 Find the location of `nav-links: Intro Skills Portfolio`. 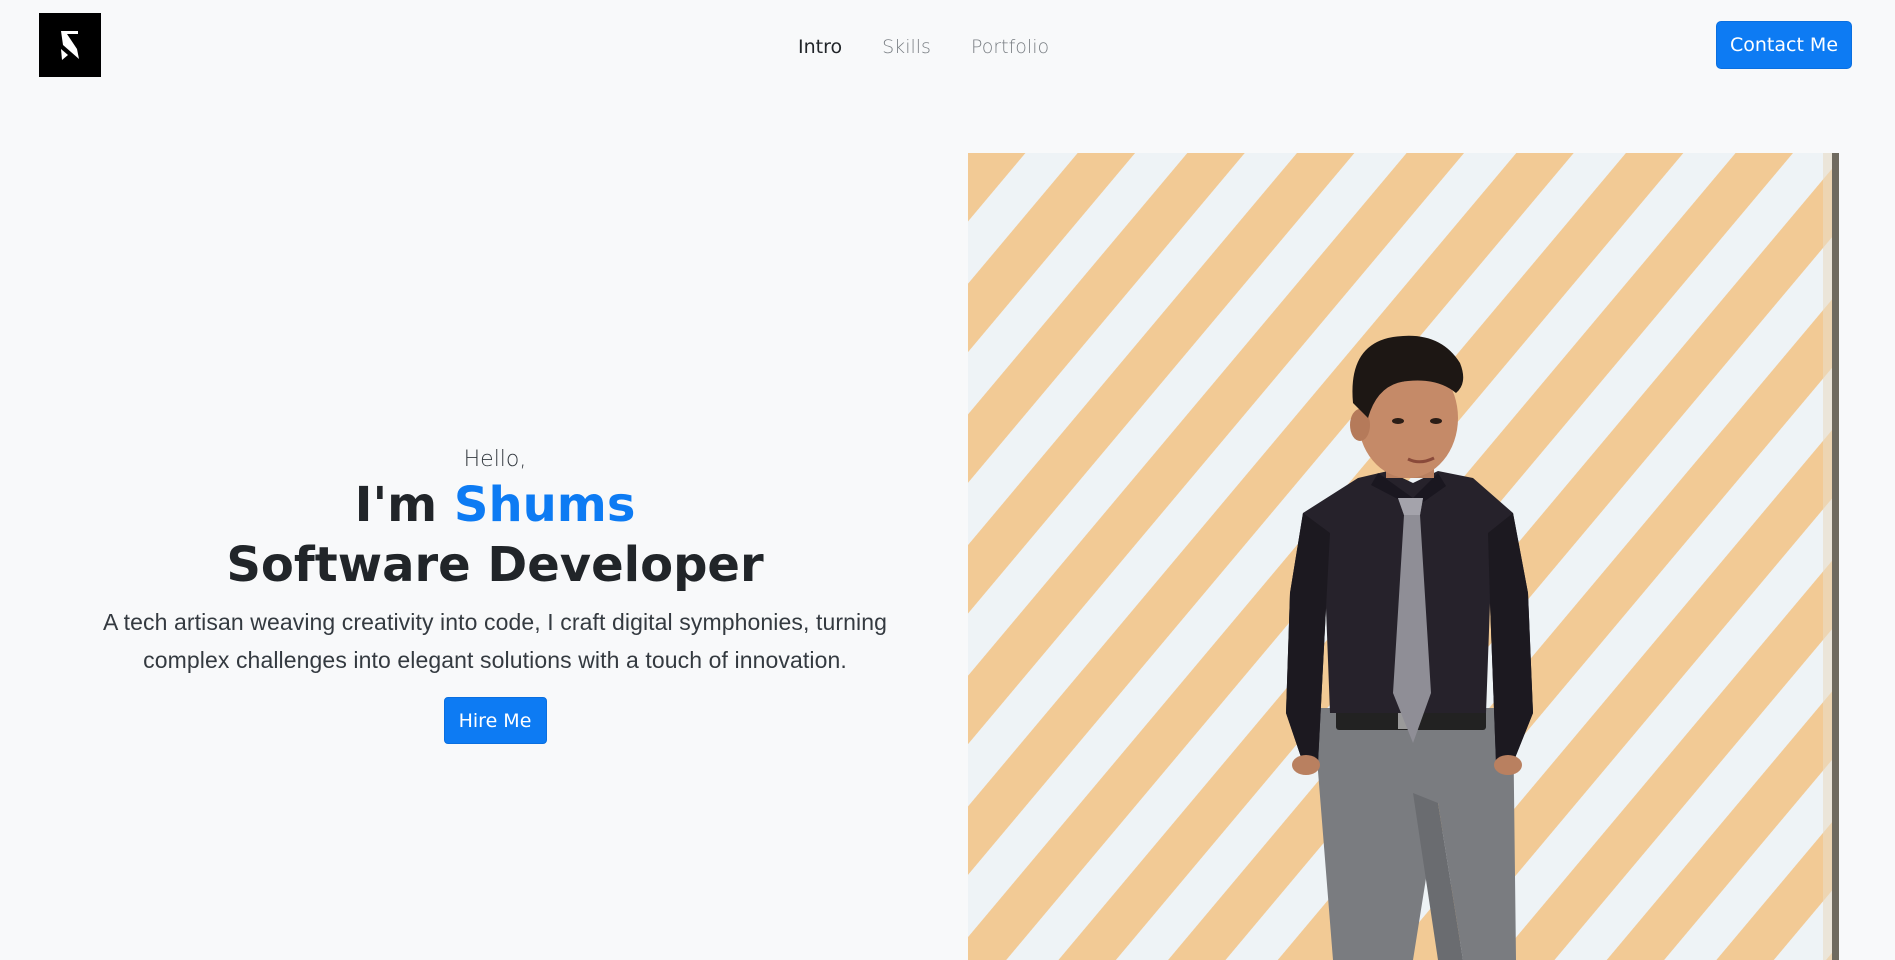

nav-links: Intro Skills Portfolio is located at coordinates (923, 47).